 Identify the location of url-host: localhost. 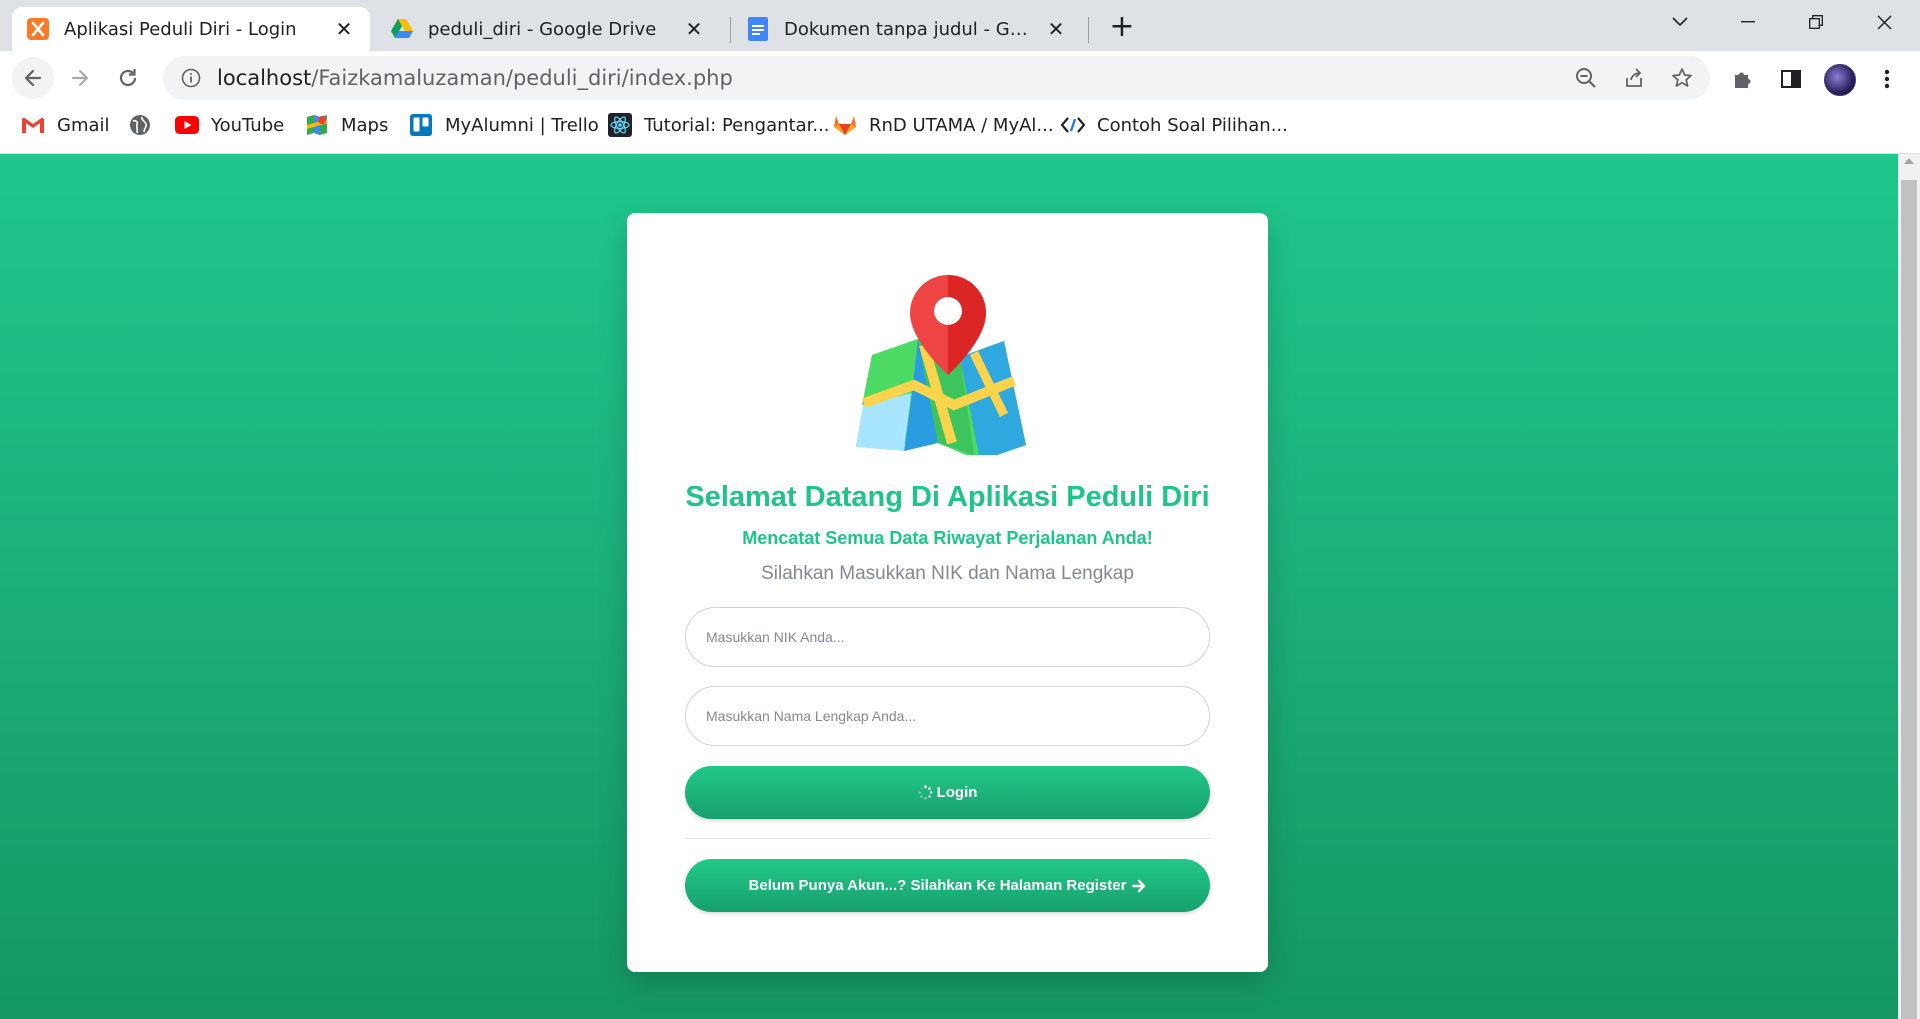
(264, 78).